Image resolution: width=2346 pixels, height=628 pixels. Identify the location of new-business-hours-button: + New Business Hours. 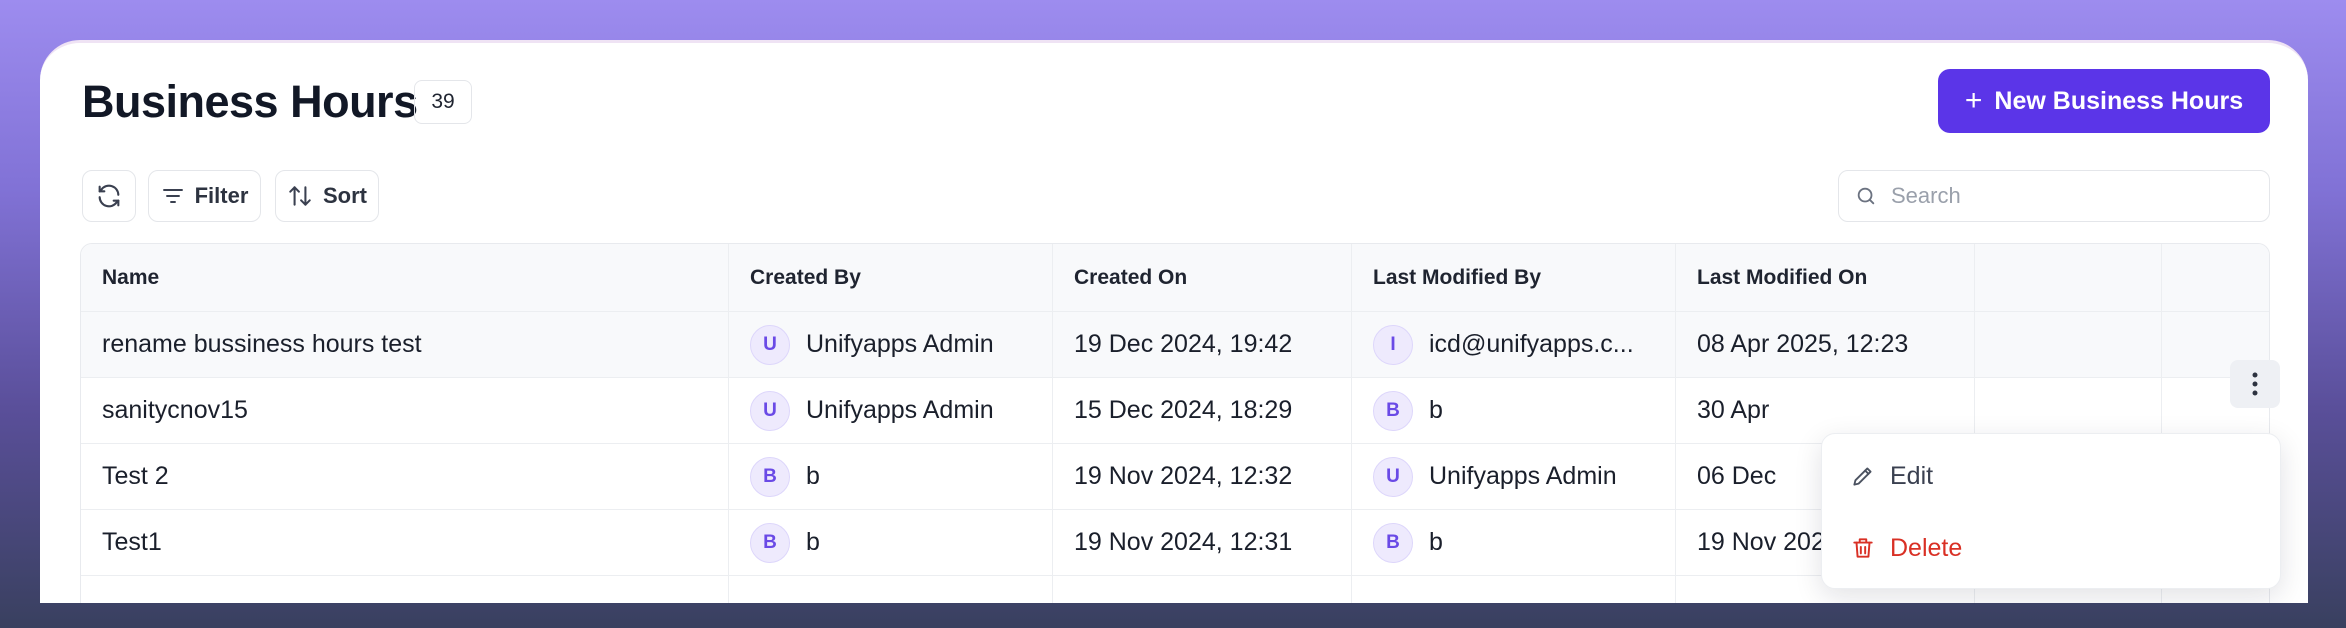
(2104, 101).